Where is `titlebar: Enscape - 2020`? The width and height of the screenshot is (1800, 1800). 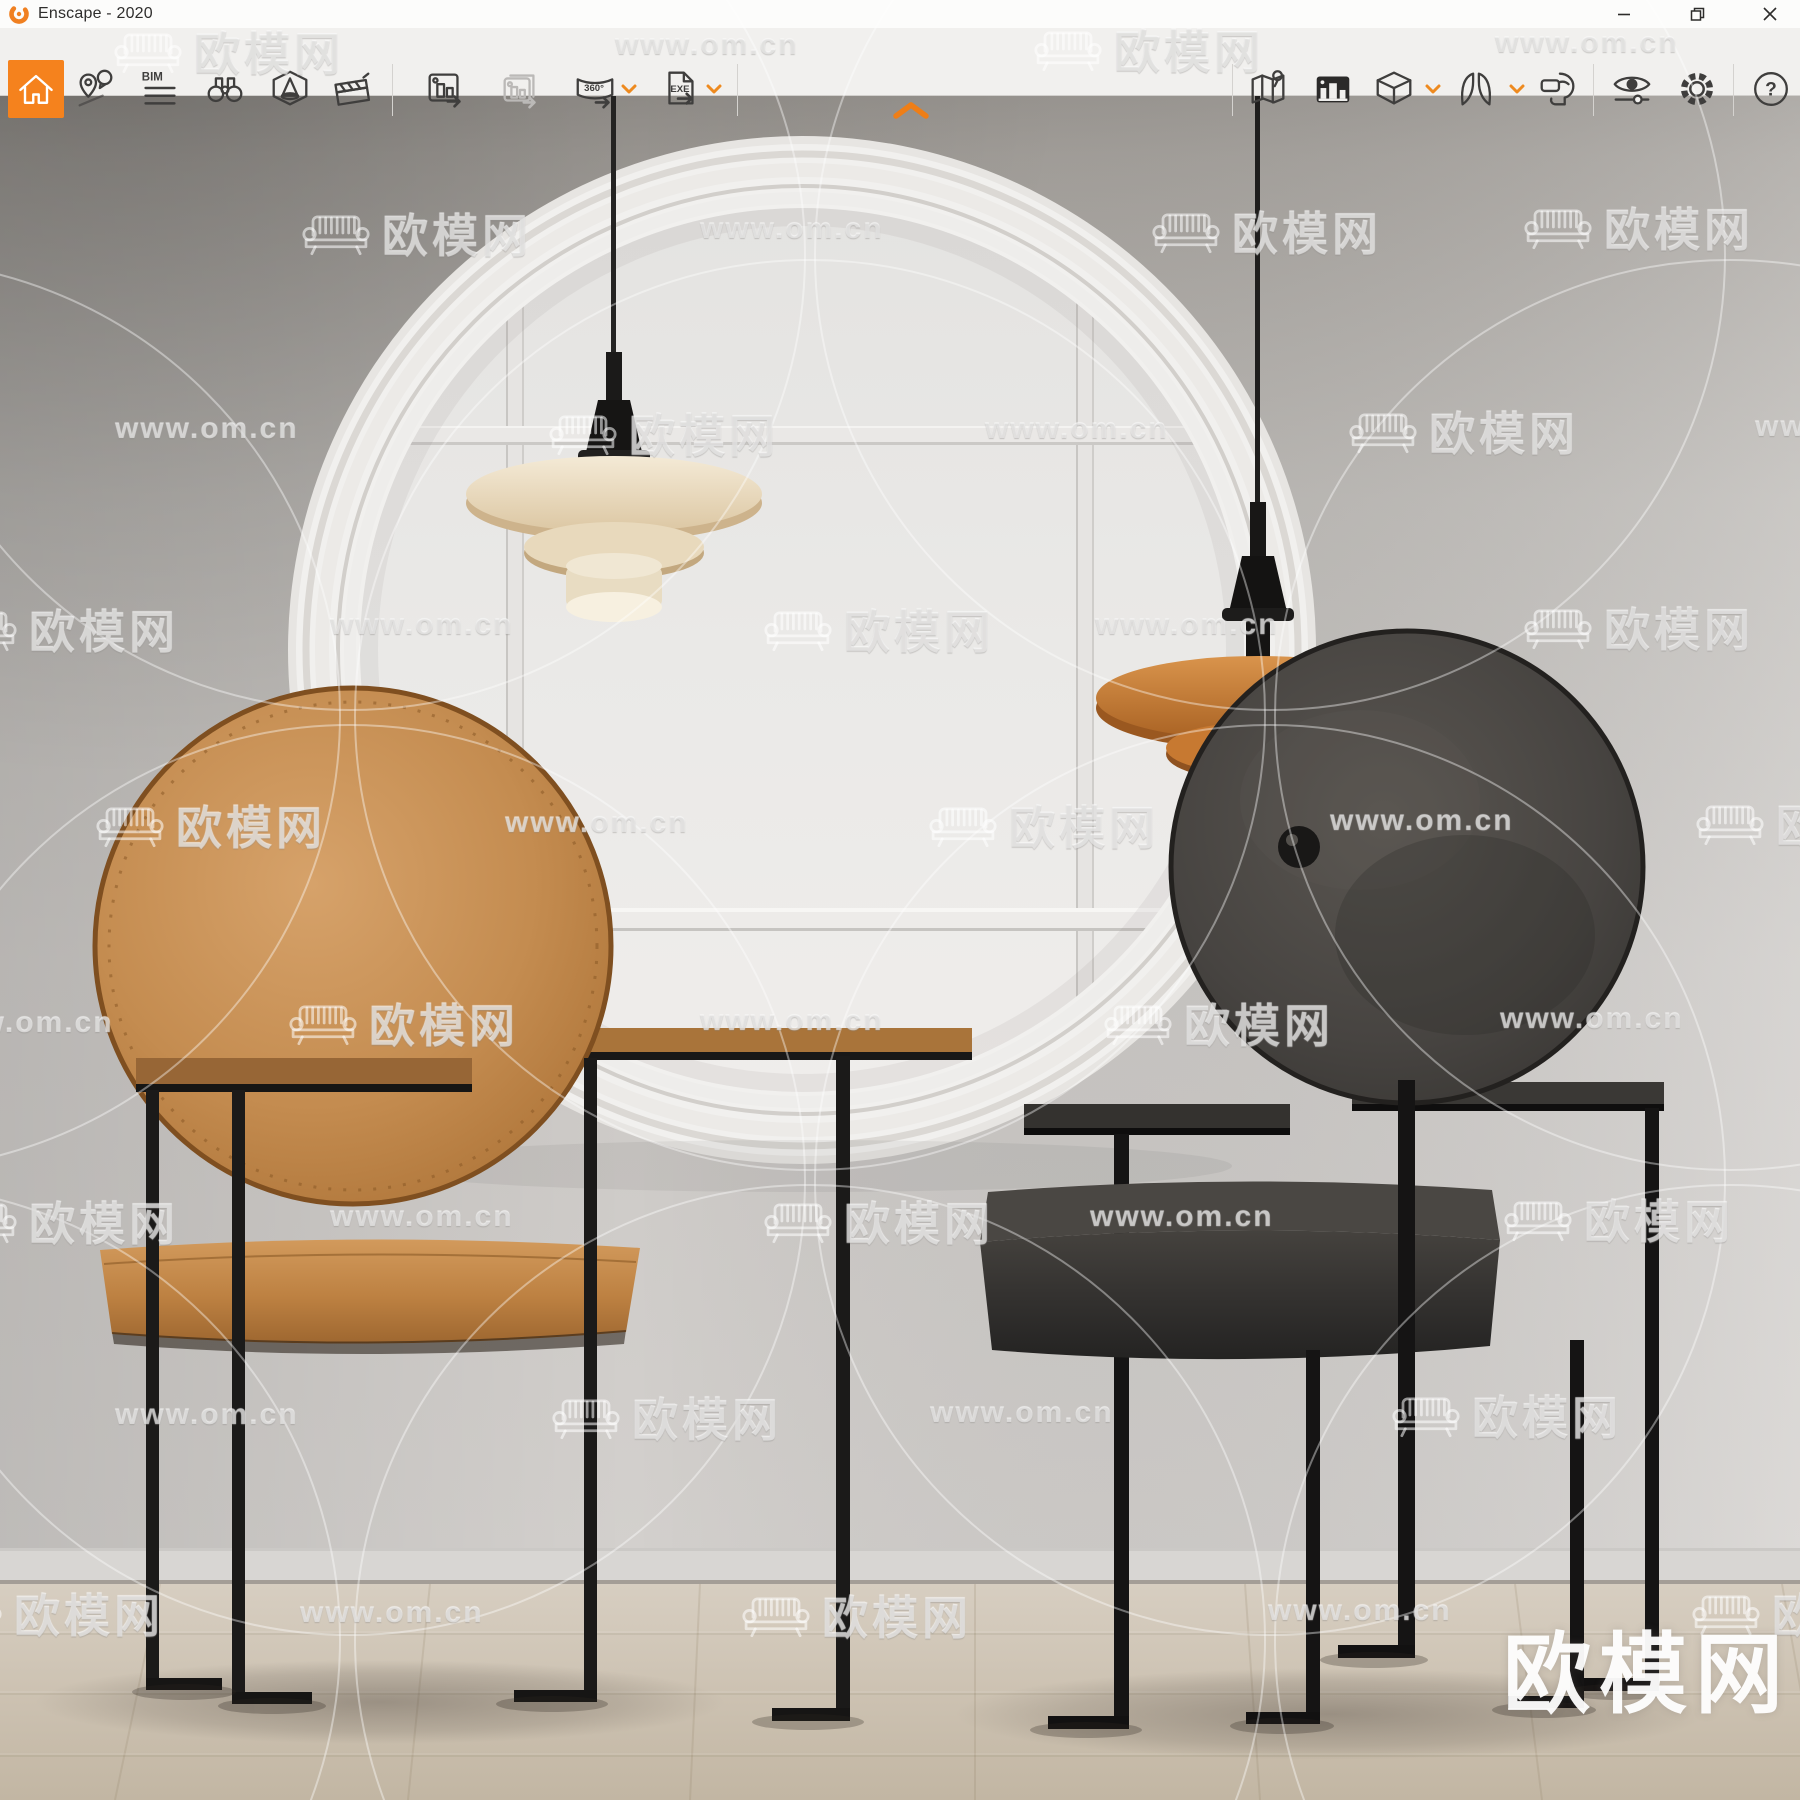 titlebar: Enscape - 2020 is located at coordinates (900, 14).